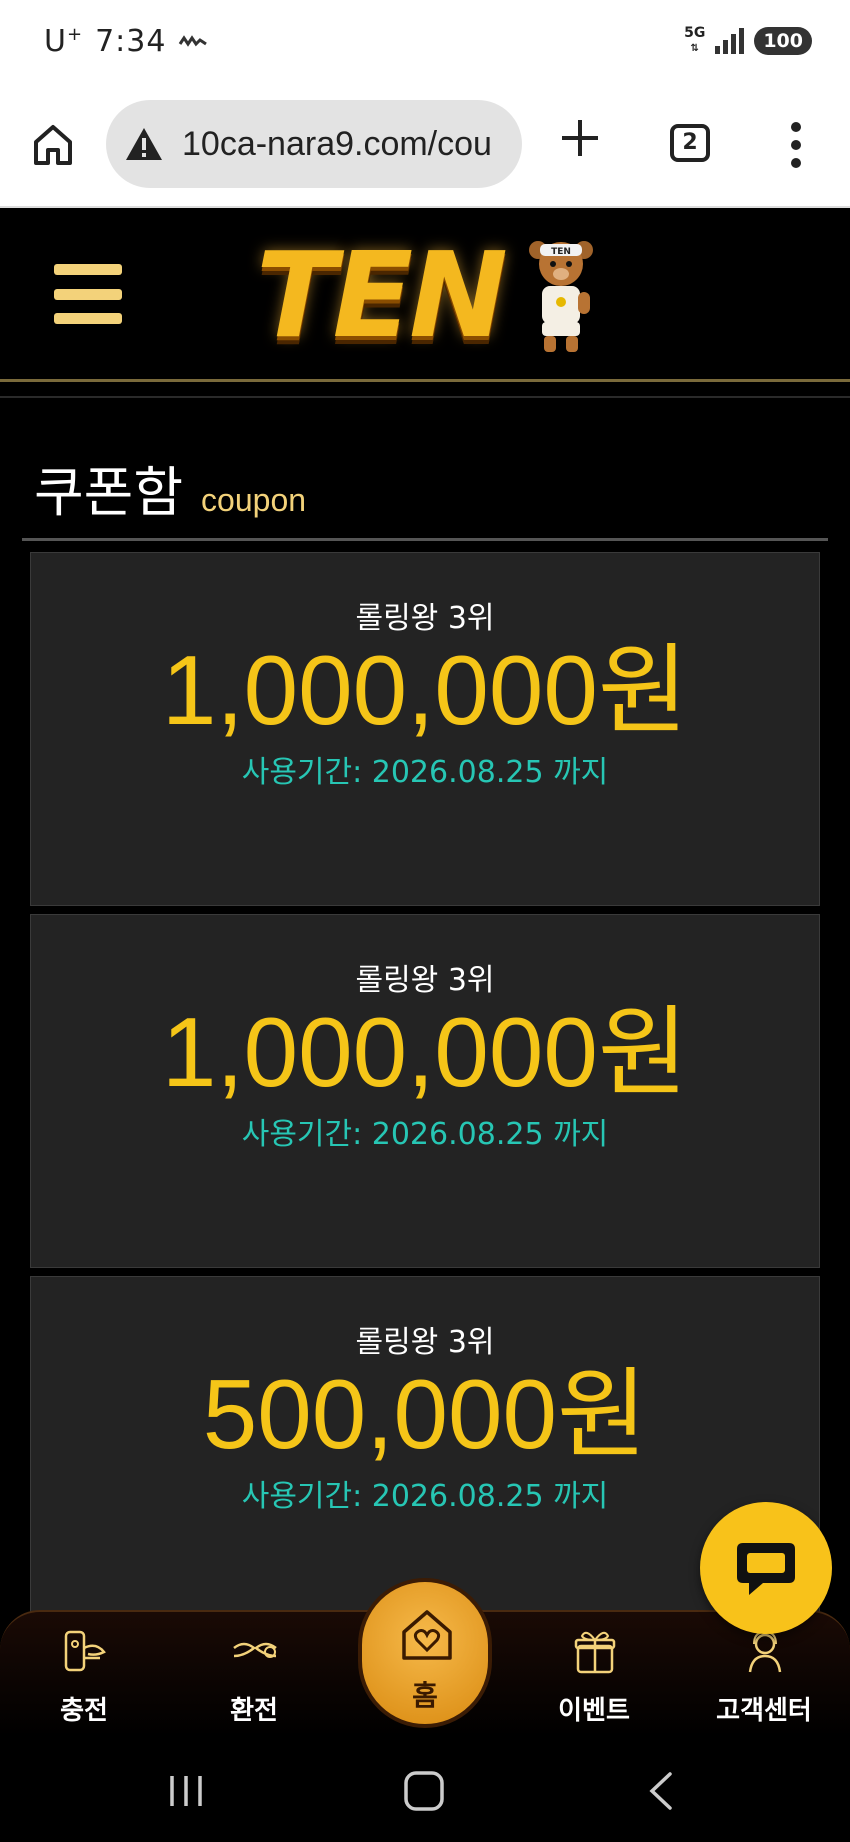 This screenshot has width=850, height=1842. I want to click on page-title-row: 쿠폰함 coupon, so click(170, 487).